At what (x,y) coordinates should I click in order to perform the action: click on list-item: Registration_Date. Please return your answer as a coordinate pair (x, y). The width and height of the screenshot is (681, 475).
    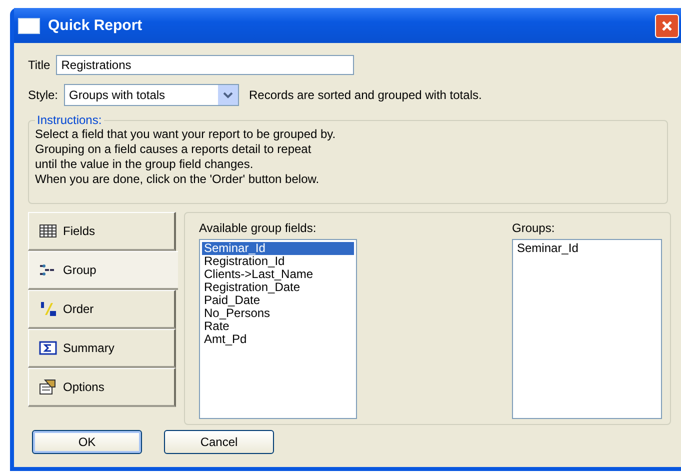
    Looking at the image, I should click on (278, 287).